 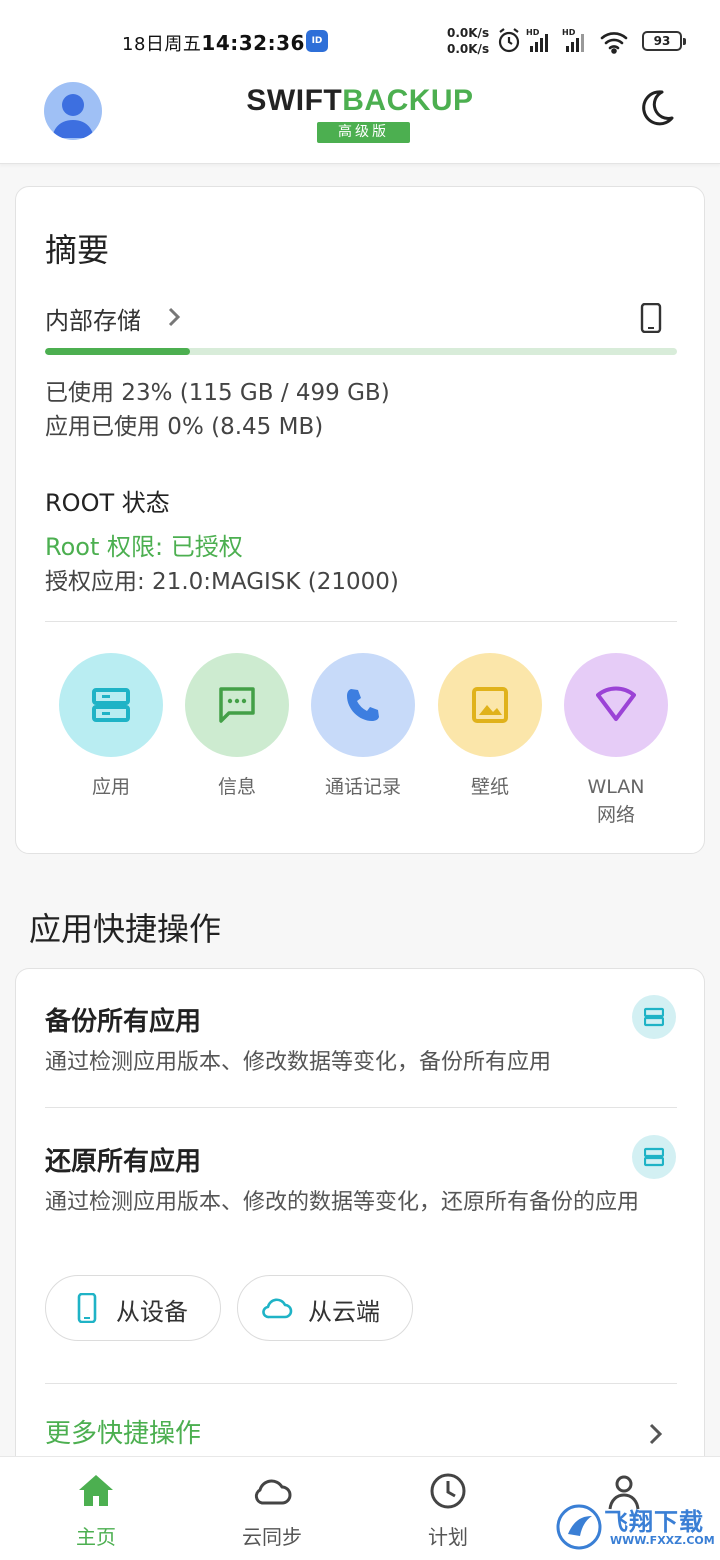 I want to click on restore-from-device-button: 从设备, so click(x=133, y=1308).